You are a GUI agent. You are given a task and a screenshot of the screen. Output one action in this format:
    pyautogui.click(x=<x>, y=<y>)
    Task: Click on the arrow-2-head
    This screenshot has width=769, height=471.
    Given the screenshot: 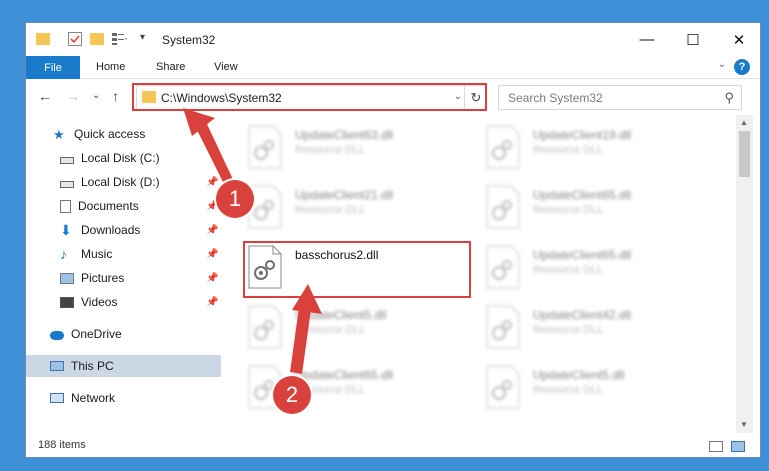 What is the action you would take?
    pyautogui.click(x=307, y=299)
    